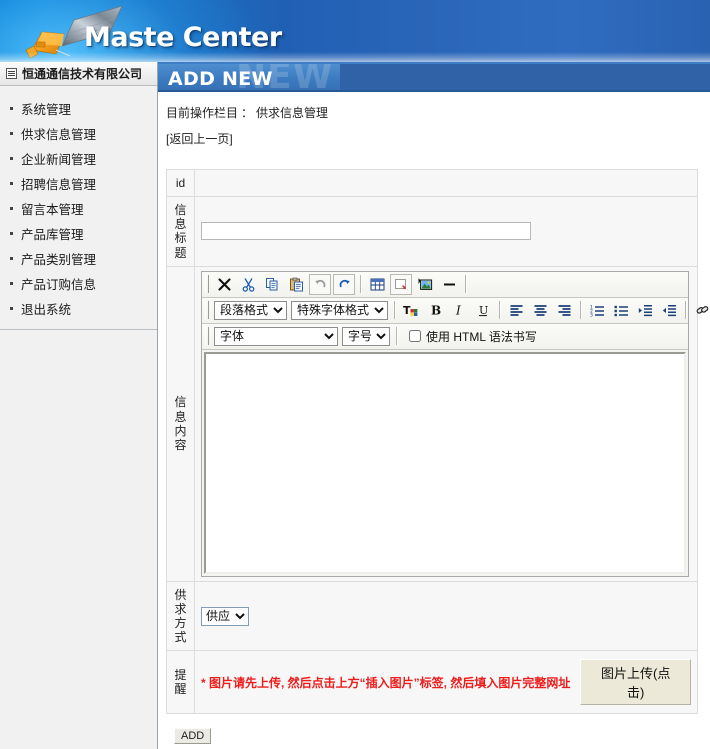 The height and width of the screenshot is (749, 710). Describe the element at coordinates (193, 736) in the screenshot. I see `add-submit-button: ADD` at that location.